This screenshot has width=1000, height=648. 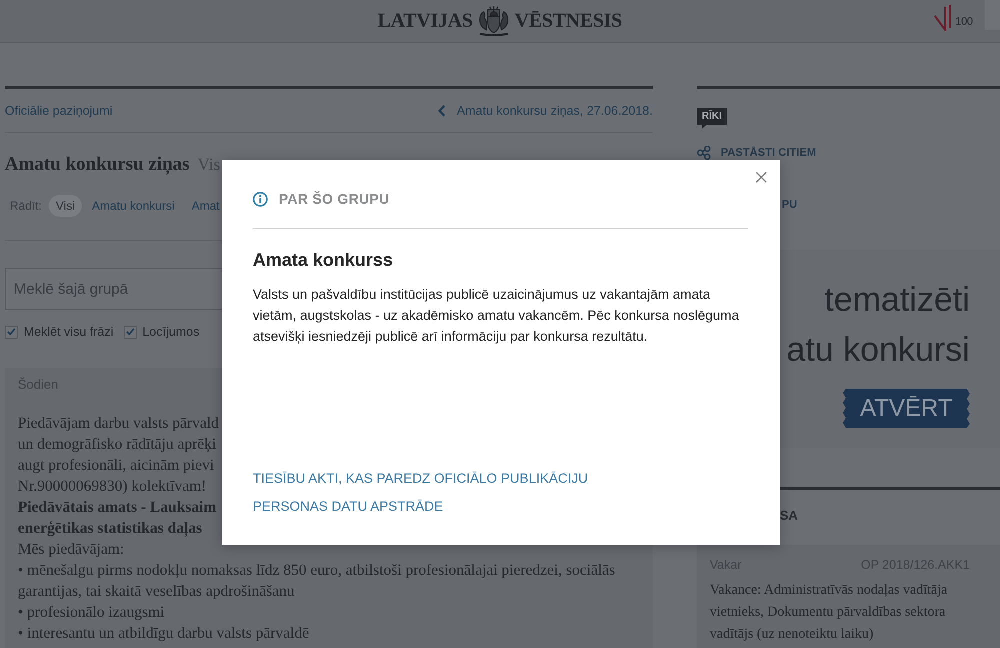 I want to click on previous-issue-link: Amatu konkursu ziņas, 27.06.2018., so click(x=555, y=111).